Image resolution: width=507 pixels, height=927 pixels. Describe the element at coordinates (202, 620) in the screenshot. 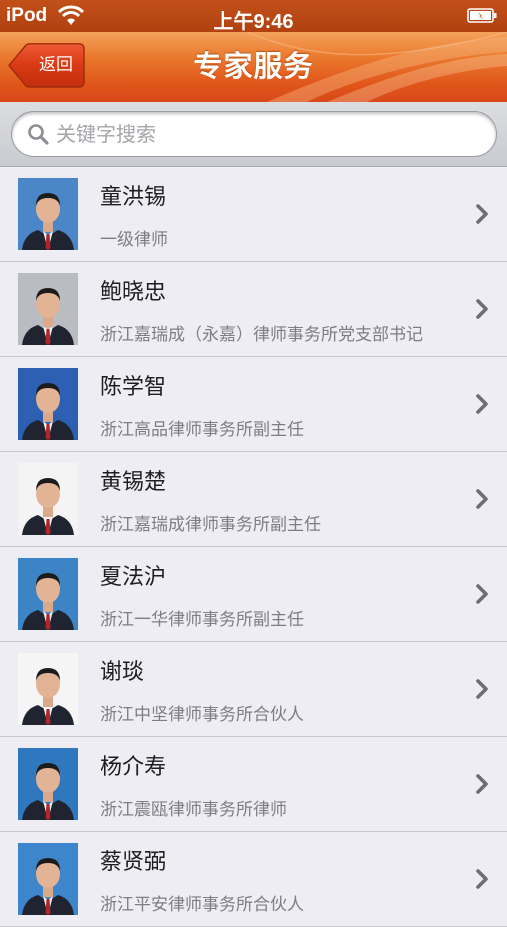

I see `expert-title: 浙江一华律师事务所副主任` at that location.